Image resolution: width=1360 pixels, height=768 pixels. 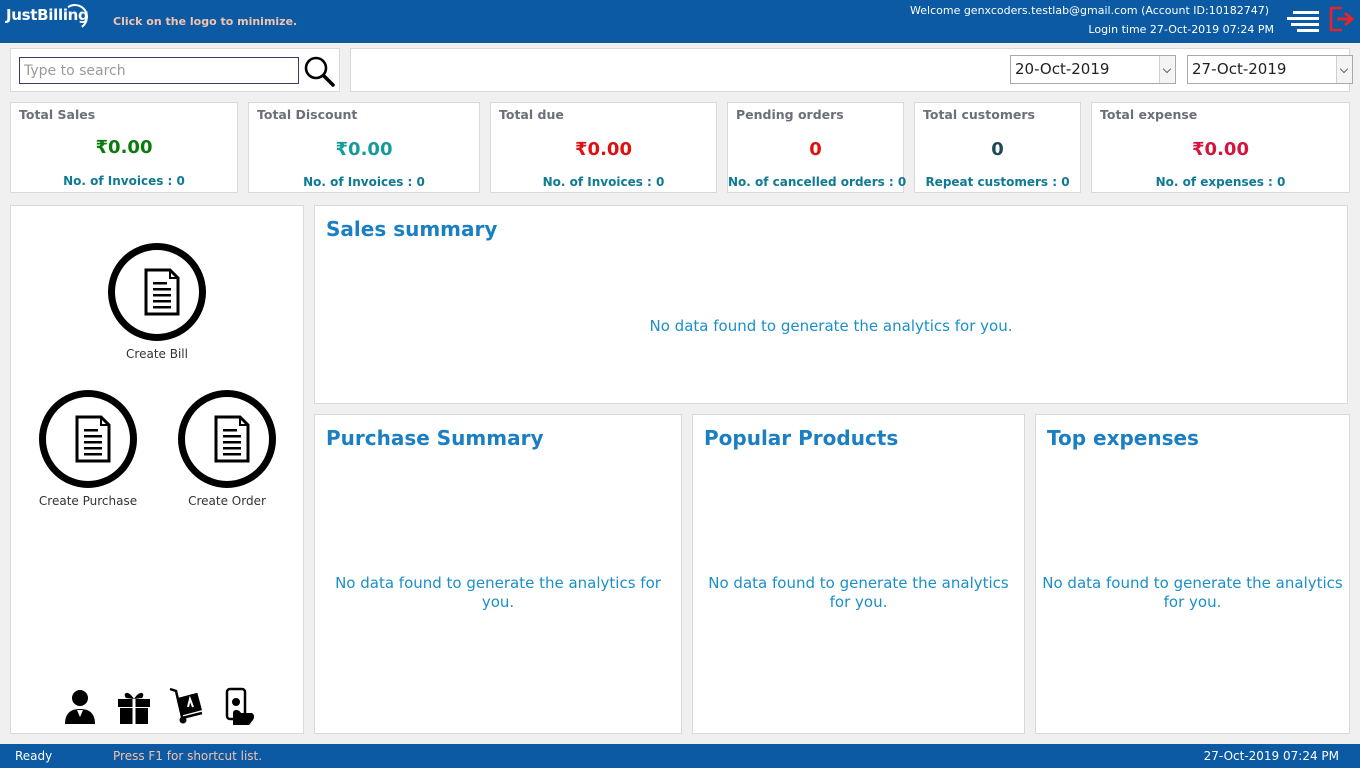 I want to click on stat-sub: No. of expenses : 0, so click(x=1220, y=182).